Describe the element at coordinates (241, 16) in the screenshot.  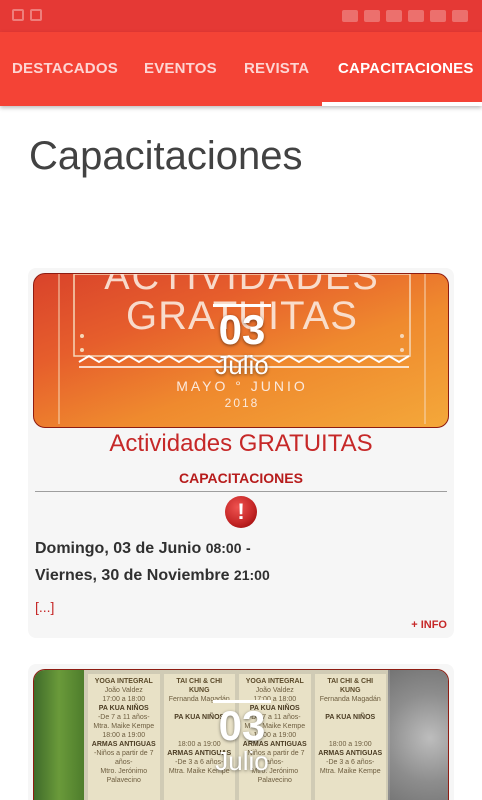
I see `status-bar` at that location.